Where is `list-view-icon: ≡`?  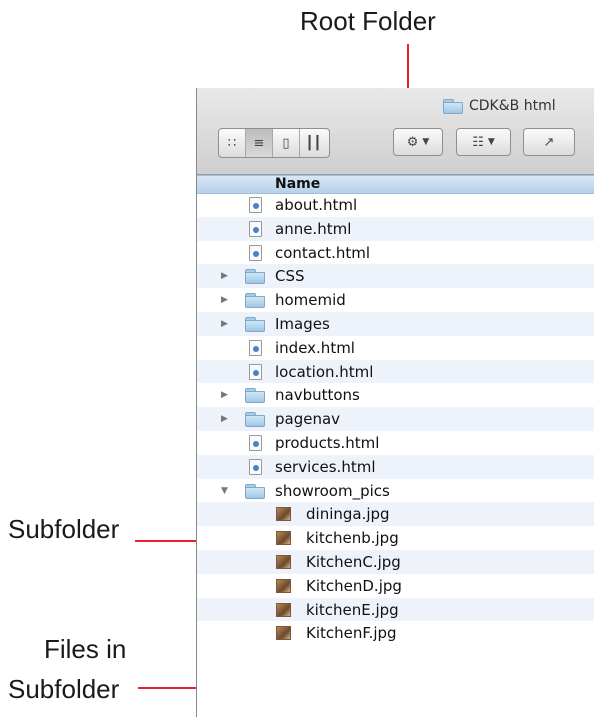
list-view-icon: ≡ is located at coordinates (259, 143).